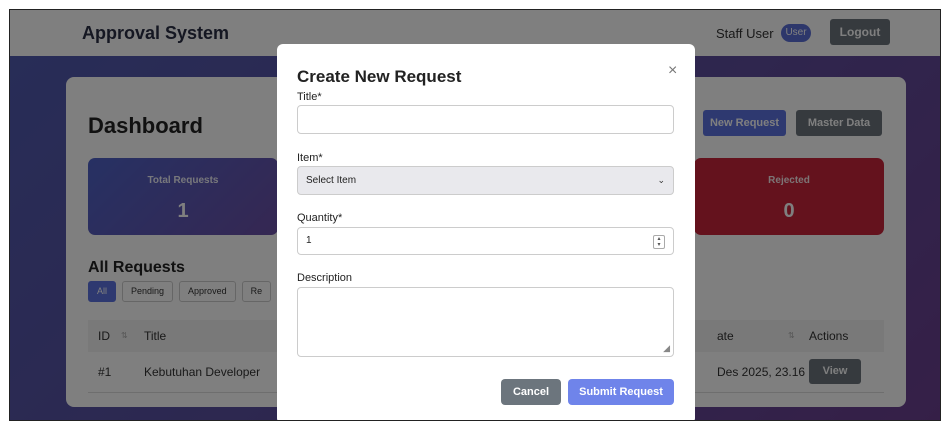  What do you see at coordinates (325, 278) in the screenshot?
I see `description-label: Description` at bounding box center [325, 278].